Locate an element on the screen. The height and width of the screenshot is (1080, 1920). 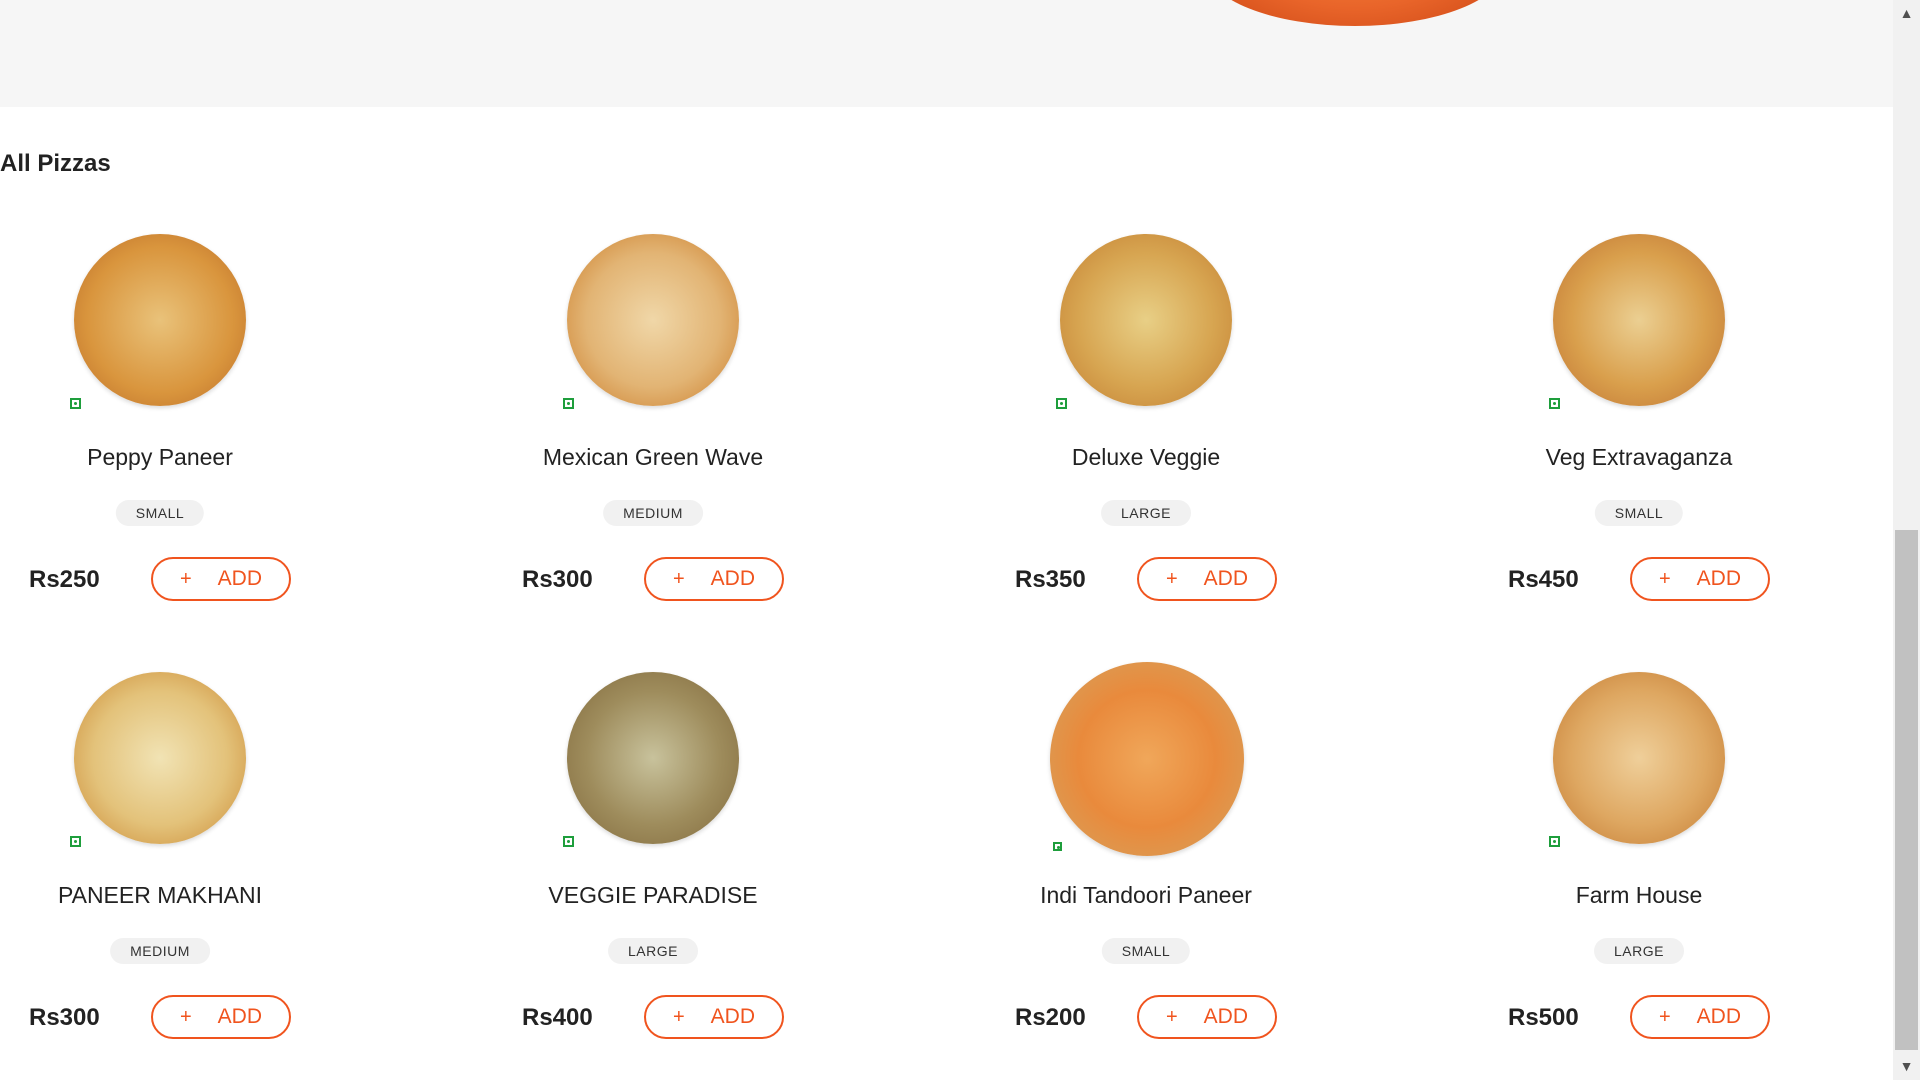
pizza-name: VEGGIE PARADISE is located at coordinates (653, 895).